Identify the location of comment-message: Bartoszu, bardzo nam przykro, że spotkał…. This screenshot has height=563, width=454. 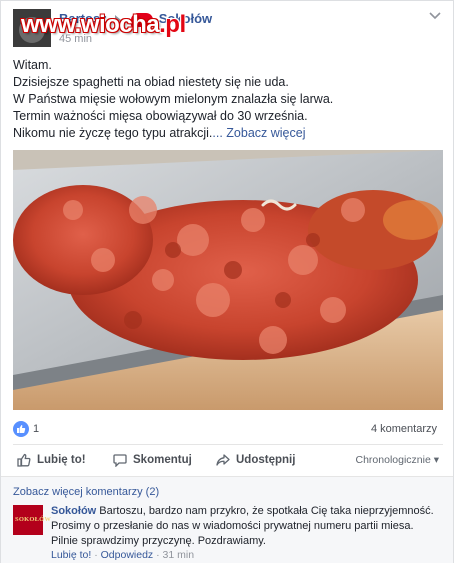
(242, 526).